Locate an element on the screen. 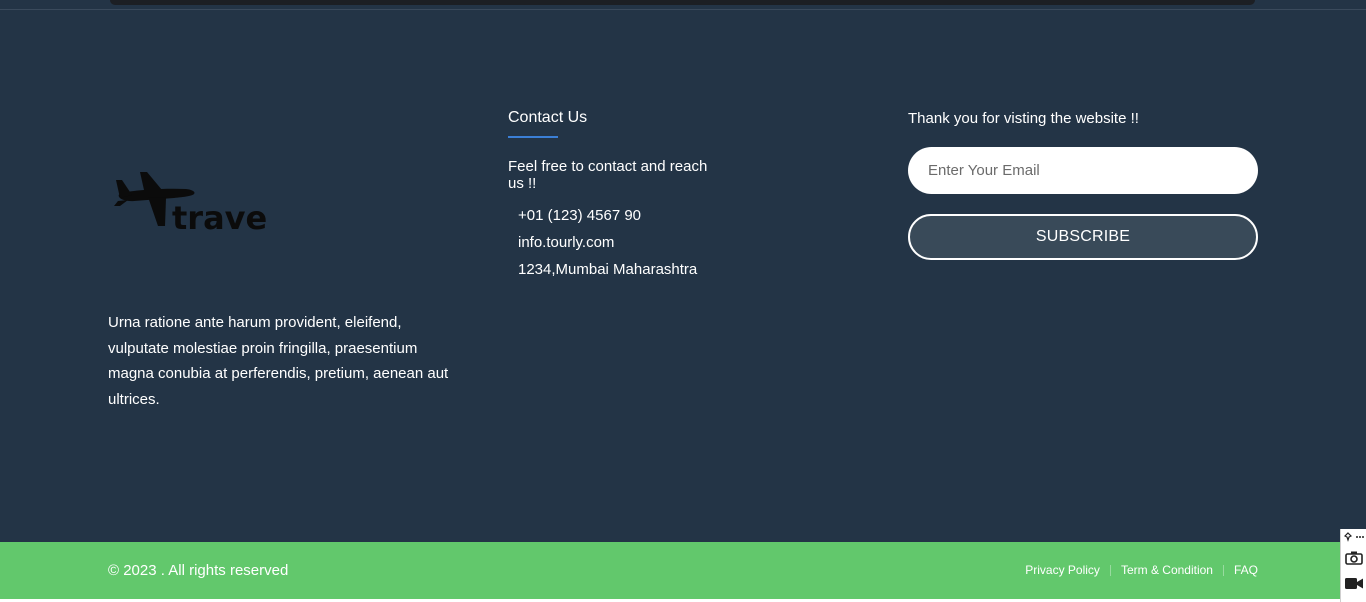 This screenshot has height=602, width=1366. contact-intro-text: Feel free to contact and reach us !! is located at coordinates (608, 175).